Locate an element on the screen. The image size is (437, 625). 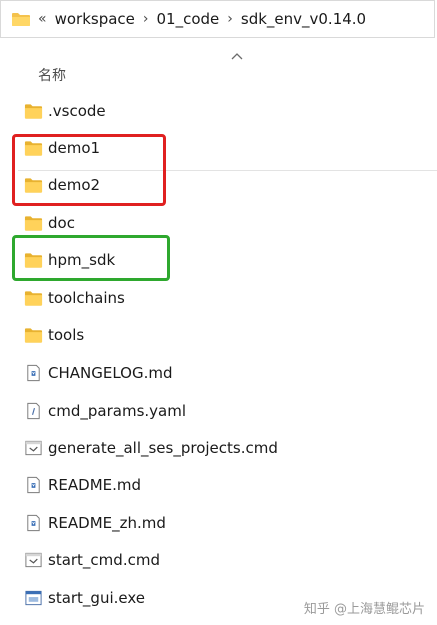
list-item-readme-zh: README_zh.md is located at coordinates (218, 522).